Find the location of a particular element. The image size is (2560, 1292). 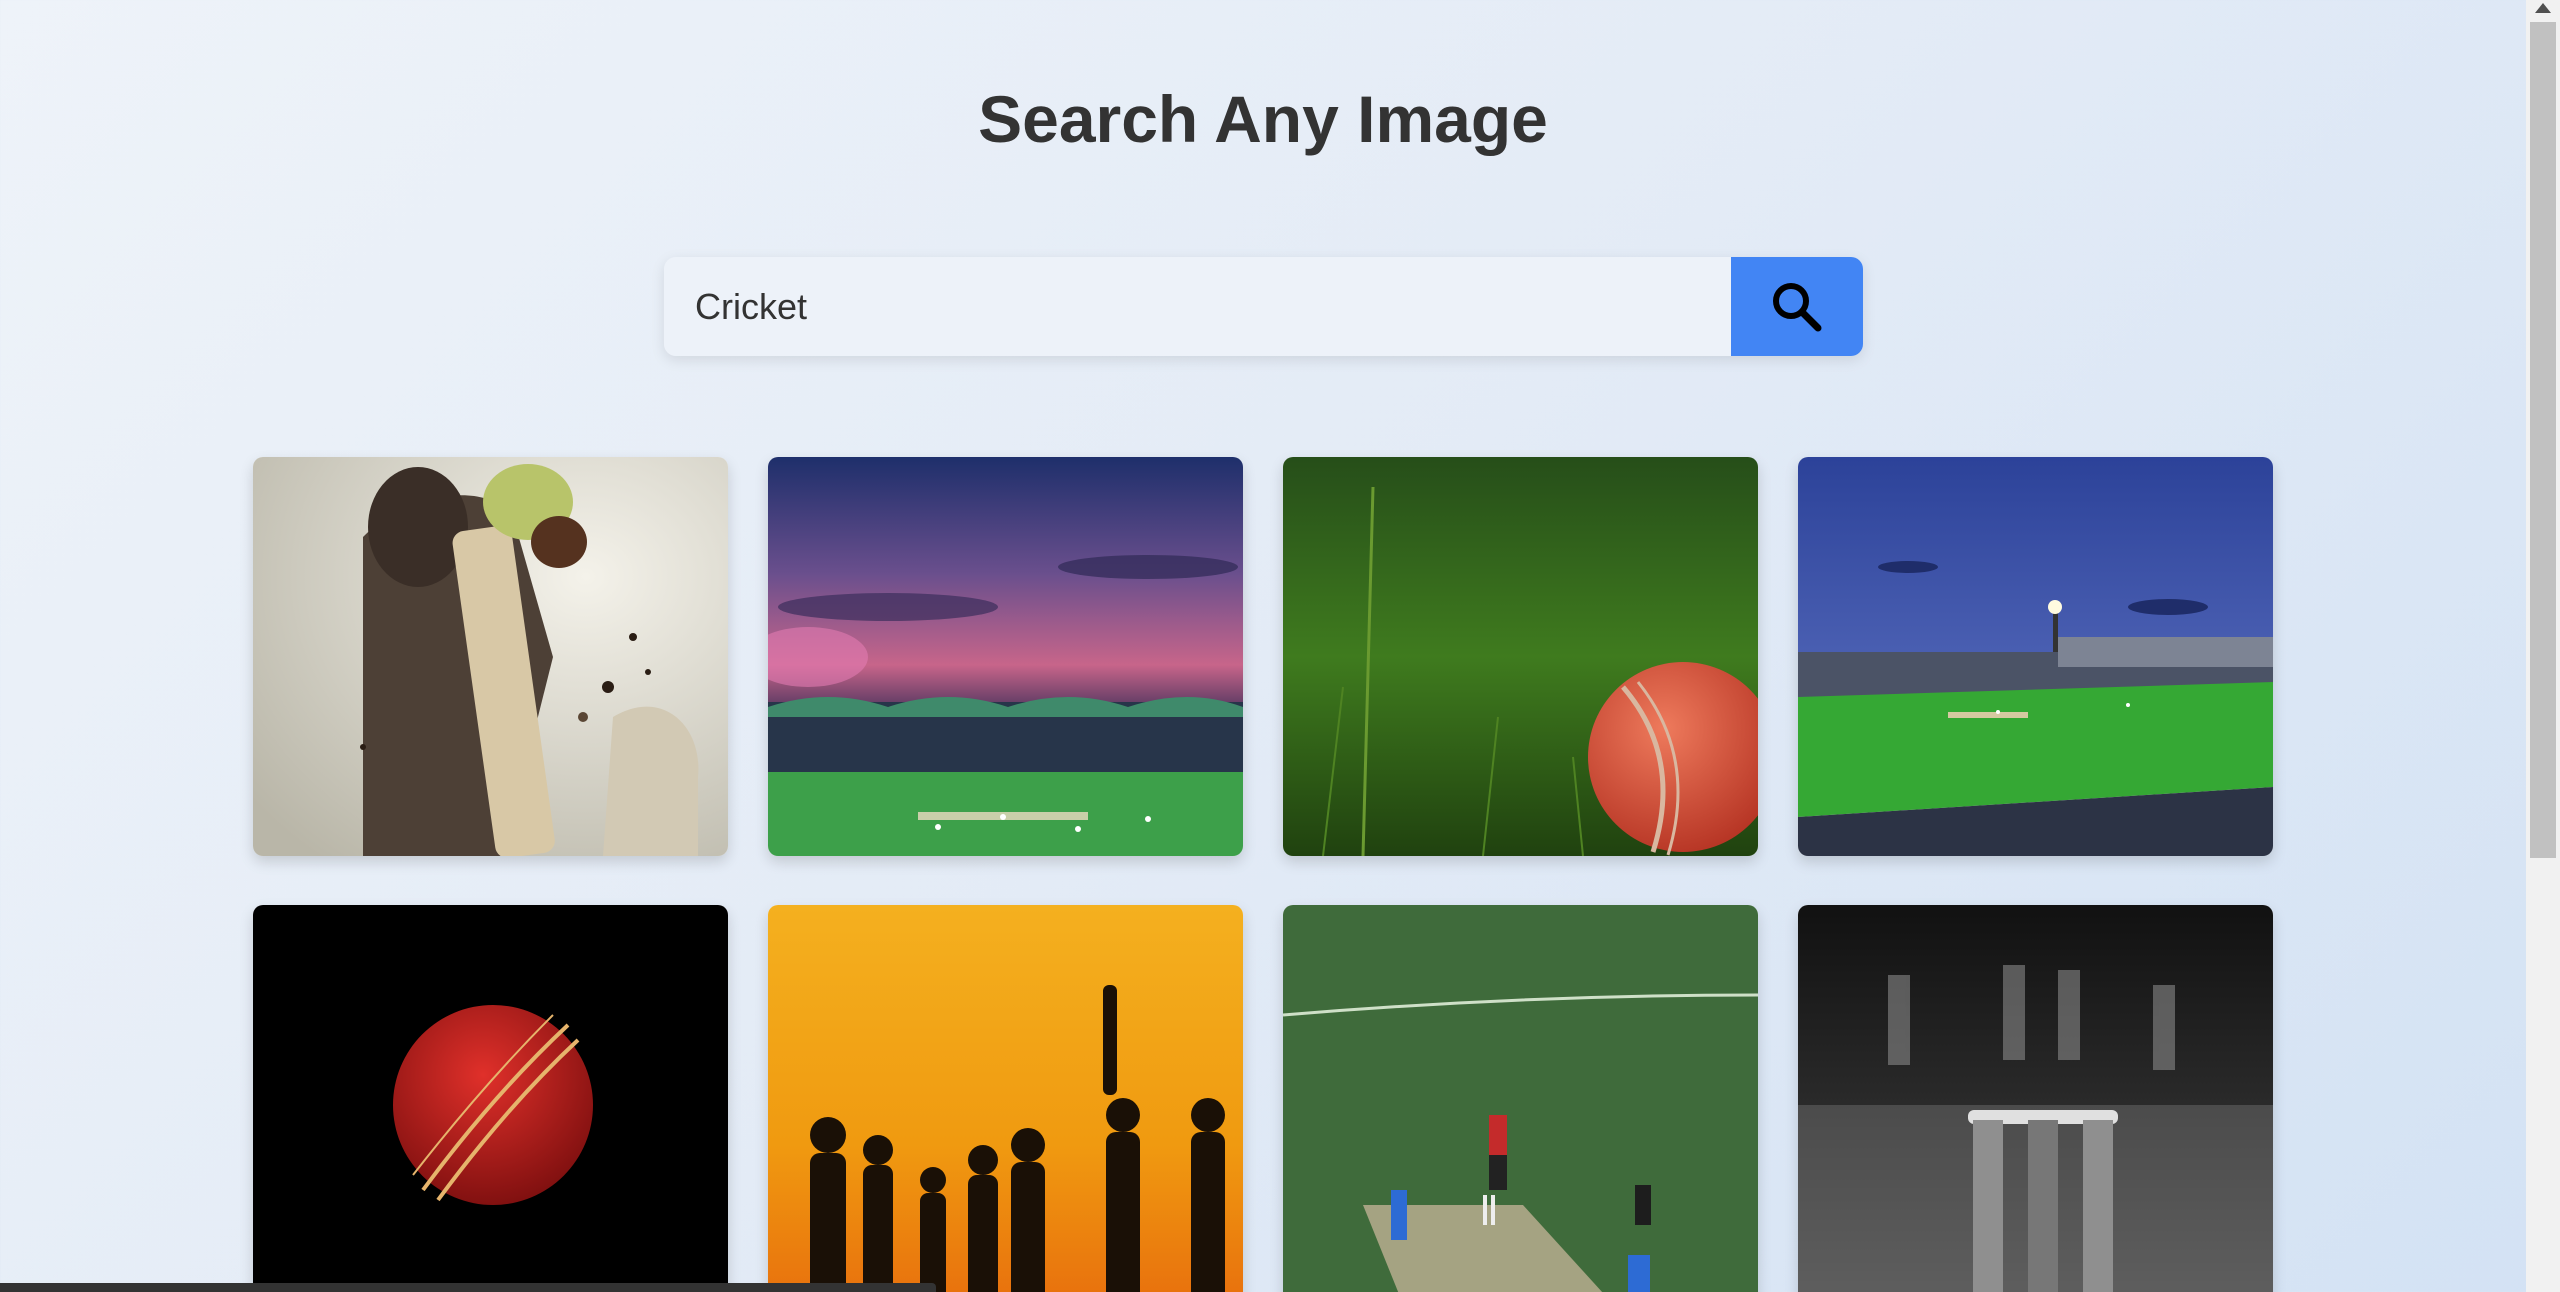

search-bar is located at coordinates (1263, 306).